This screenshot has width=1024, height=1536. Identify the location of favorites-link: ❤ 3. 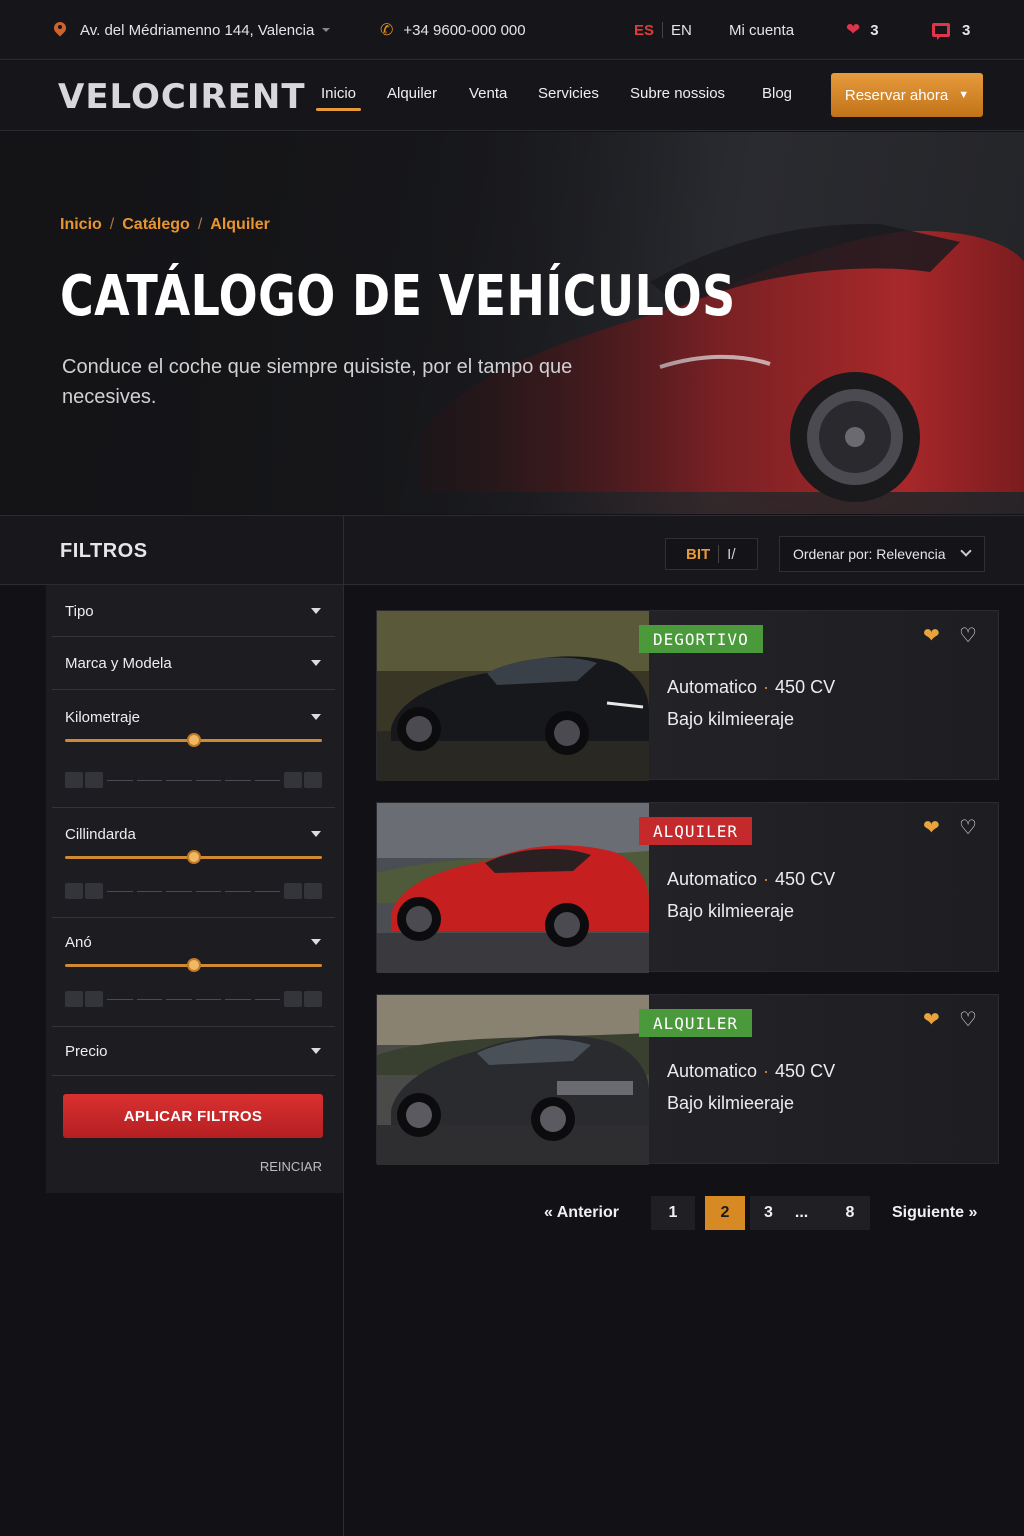
(862, 30).